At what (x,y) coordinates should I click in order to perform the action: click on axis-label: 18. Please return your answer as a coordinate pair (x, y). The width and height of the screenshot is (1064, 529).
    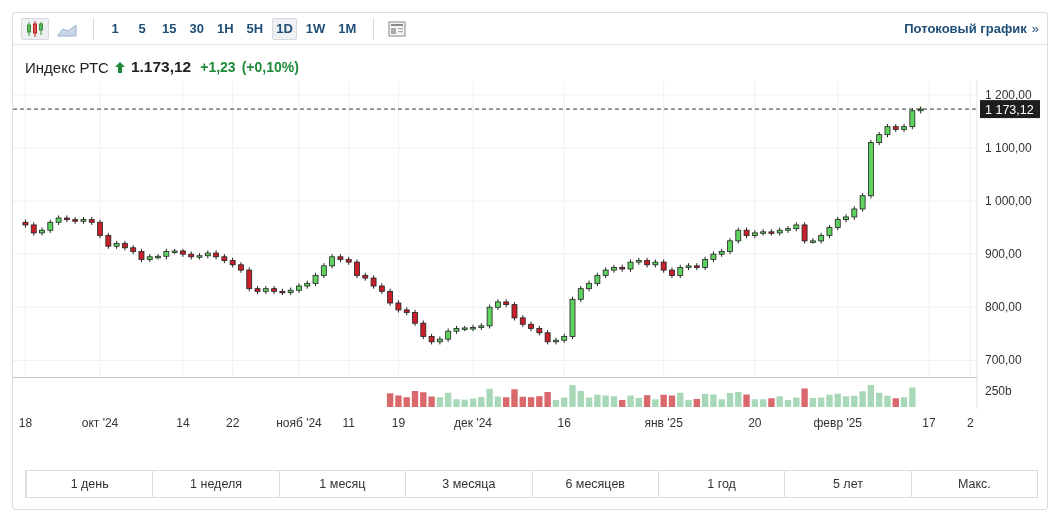
    Looking at the image, I should click on (25, 423).